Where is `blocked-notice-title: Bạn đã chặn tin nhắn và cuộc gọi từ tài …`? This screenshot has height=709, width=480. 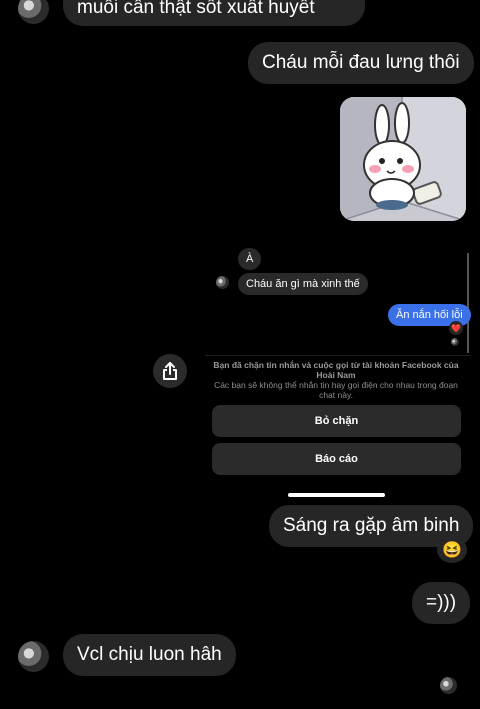 blocked-notice-title: Bạn đã chặn tin nhắn và cuộc gọi từ tài … is located at coordinates (336, 370).